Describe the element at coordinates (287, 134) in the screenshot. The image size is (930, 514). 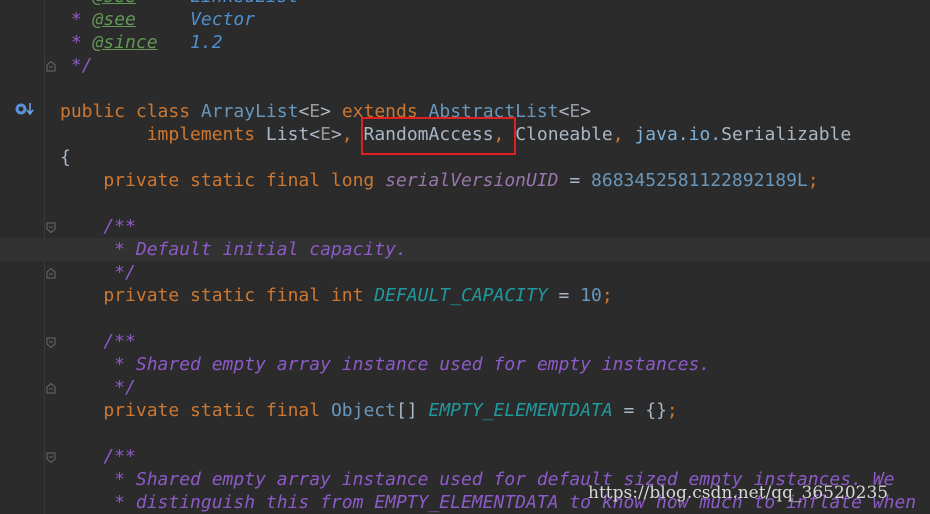
I see `code-token: List` at that location.